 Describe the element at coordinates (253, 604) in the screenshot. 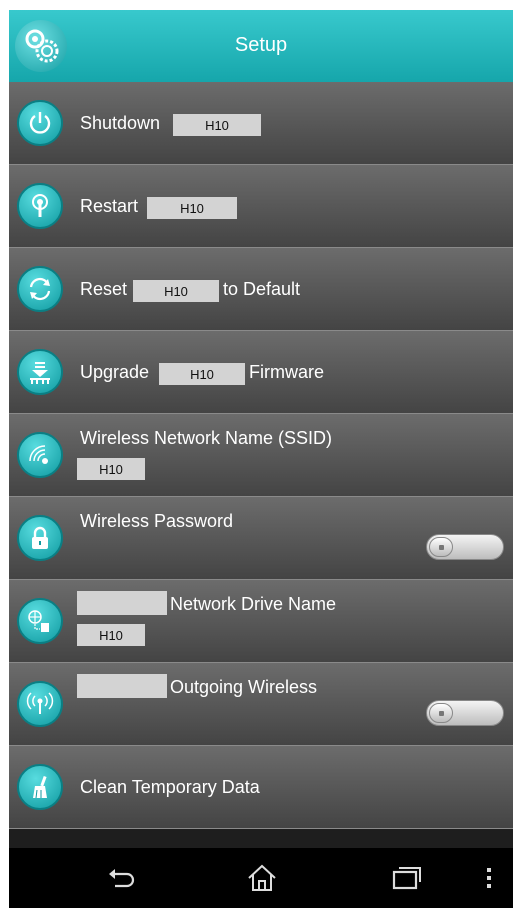

I see `network-drive-label: Network Drive Name` at that location.